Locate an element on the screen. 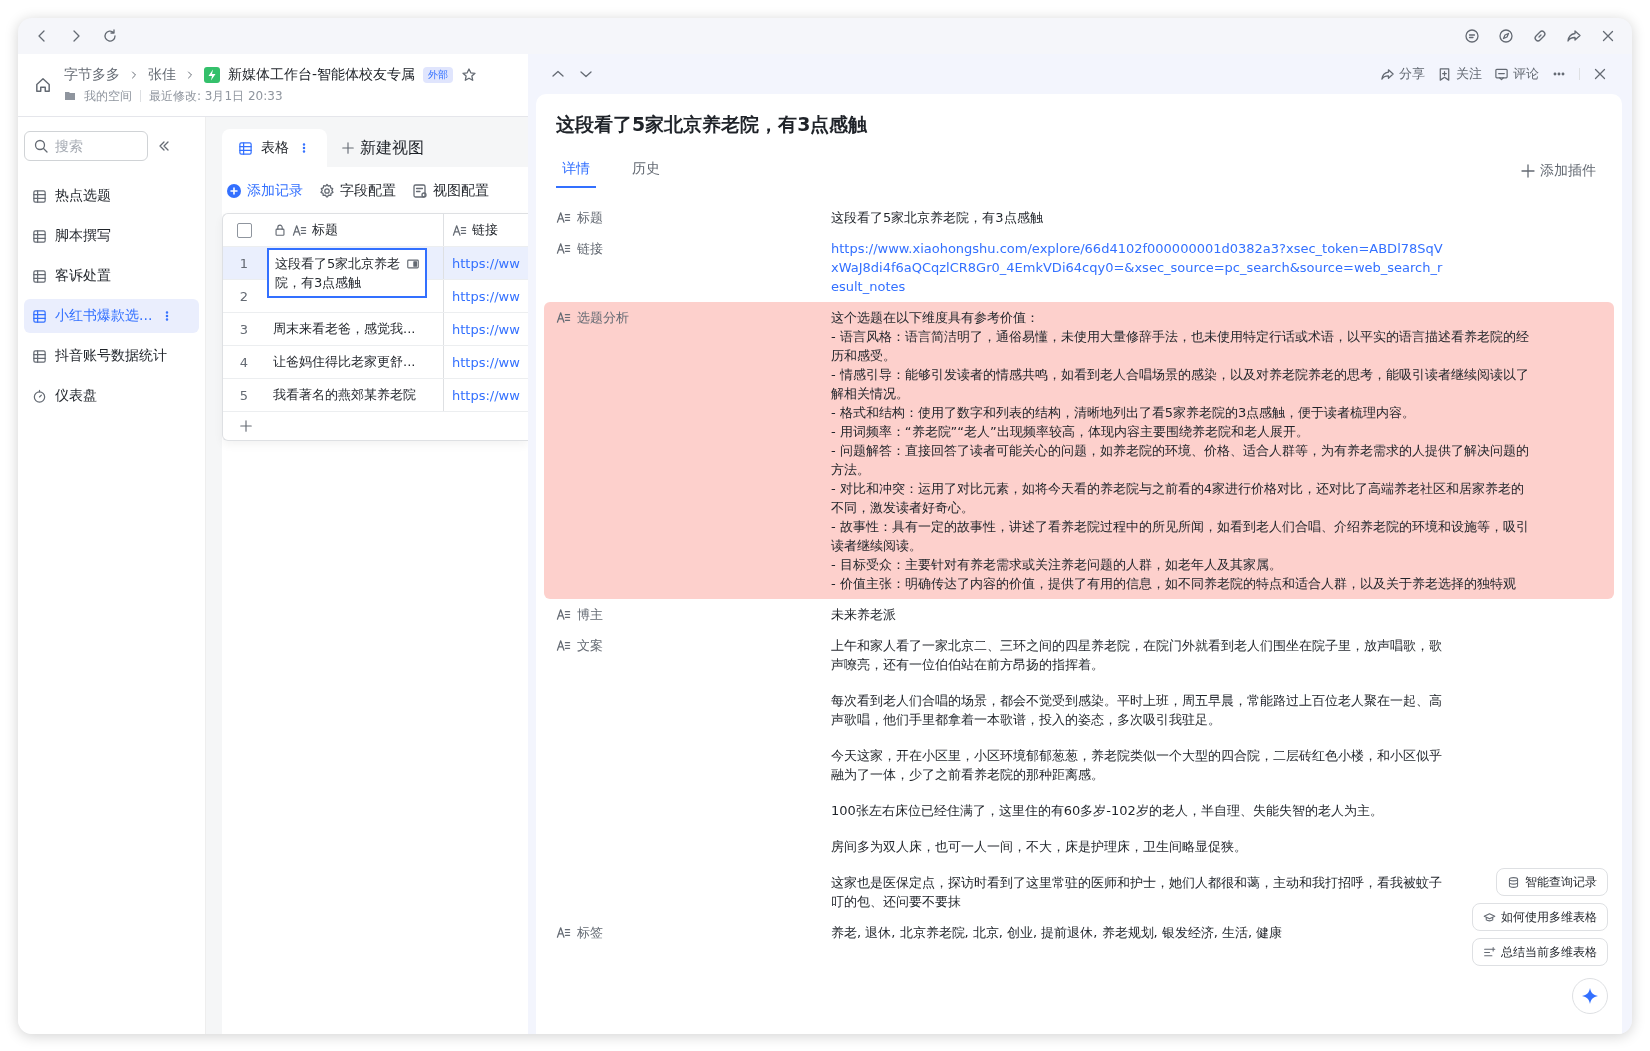  field-value: - 格式和结构：使用了数字和列表的结构，清晰地列出了看5家养老院的3点感触，便于读者梳理内容。 is located at coordinates (1124, 413).